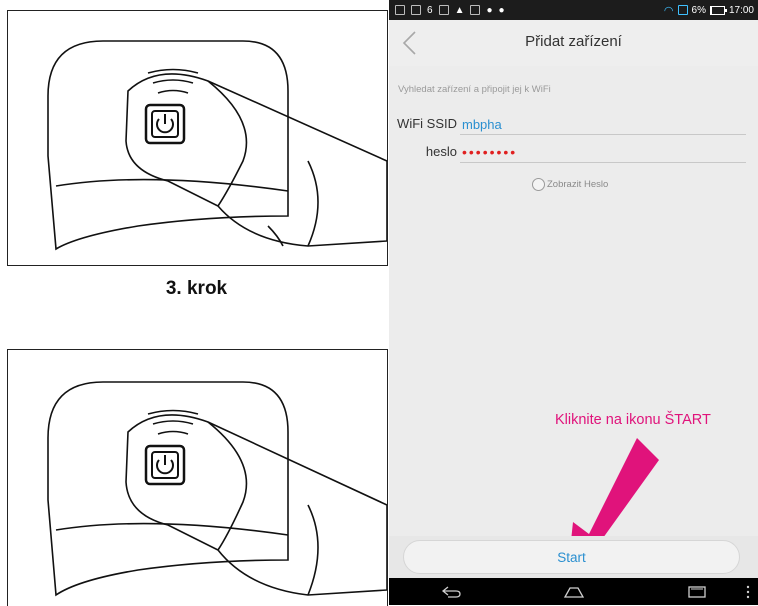  Describe the element at coordinates (578, 184) in the screenshot. I see `show-password-label: Zobrazit Heslo` at that location.